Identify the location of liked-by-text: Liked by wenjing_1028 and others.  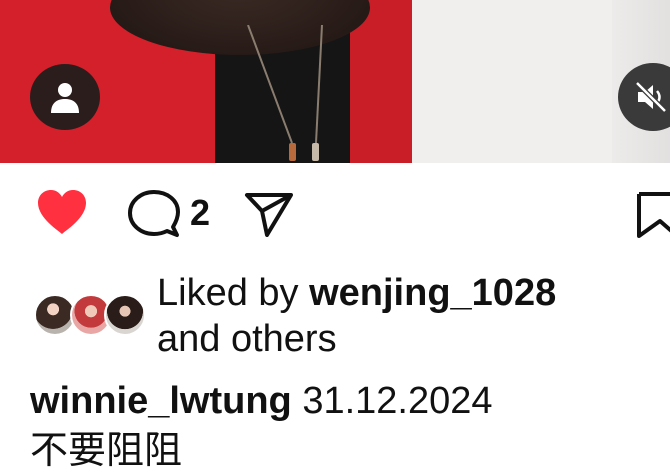
(356, 316).